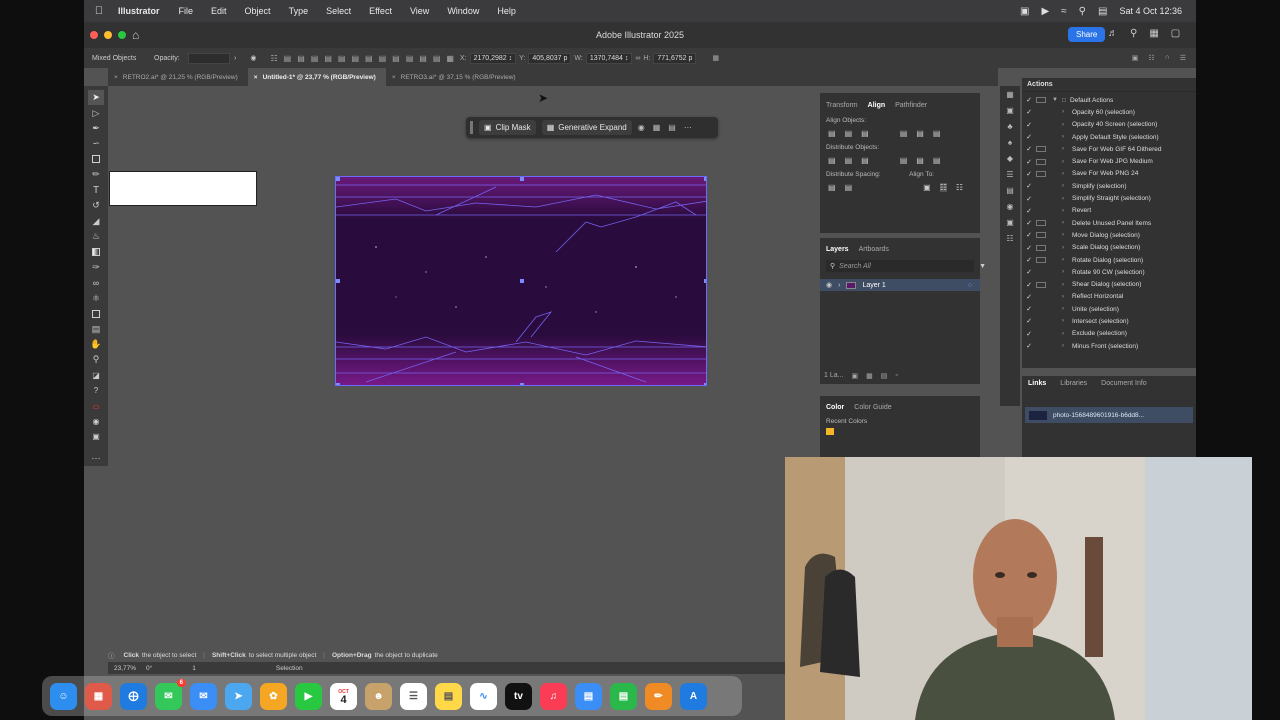 This screenshot has width=1280, height=720. What do you see at coordinates (849, 187) in the screenshot?
I see `spacing-horizontal-icon: ▤` at bounding box center [849, 187].